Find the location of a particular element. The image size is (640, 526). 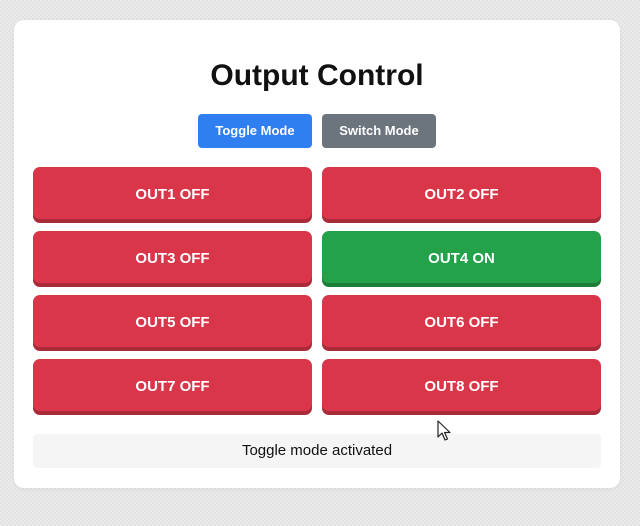

out3-button: OUT3 OFF is located at coordinates (172, 259).